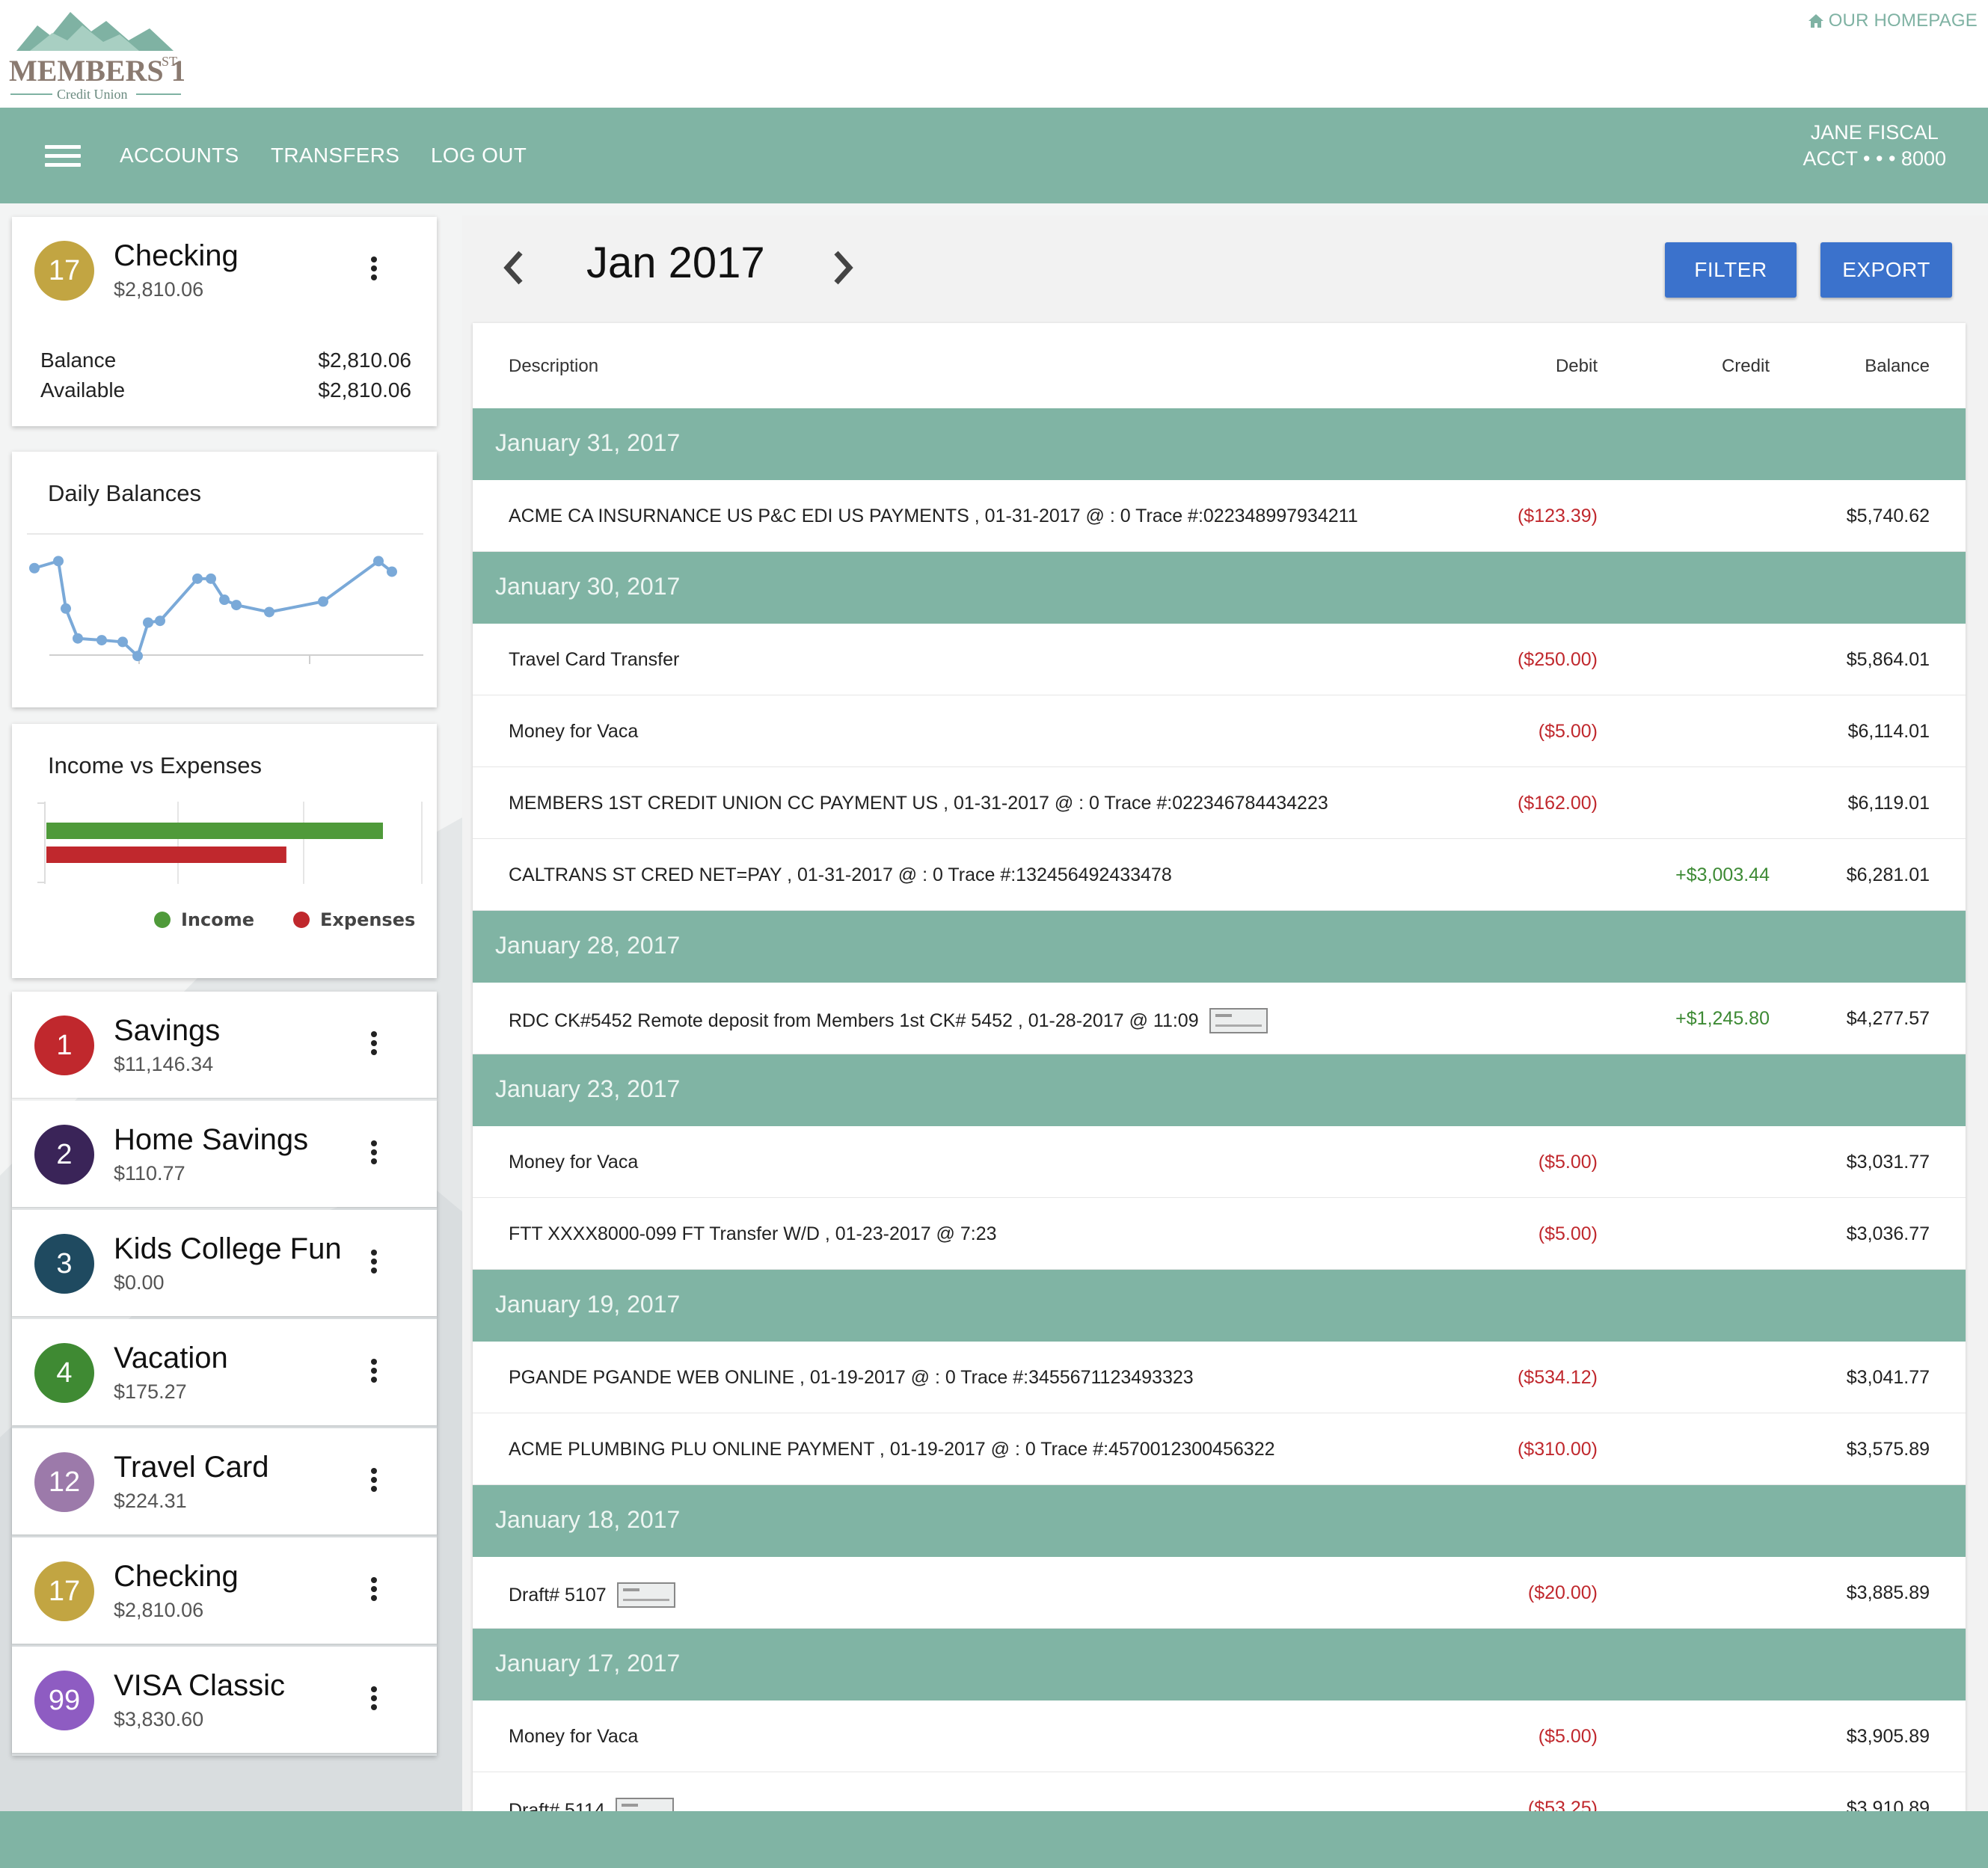 The width and height of the screenshot is (1988, 1868). What do you see at coordinates (479, 156) in the screenshot?
I see `nav-log-out: LOG OUT` at bounding box center [479, 156].